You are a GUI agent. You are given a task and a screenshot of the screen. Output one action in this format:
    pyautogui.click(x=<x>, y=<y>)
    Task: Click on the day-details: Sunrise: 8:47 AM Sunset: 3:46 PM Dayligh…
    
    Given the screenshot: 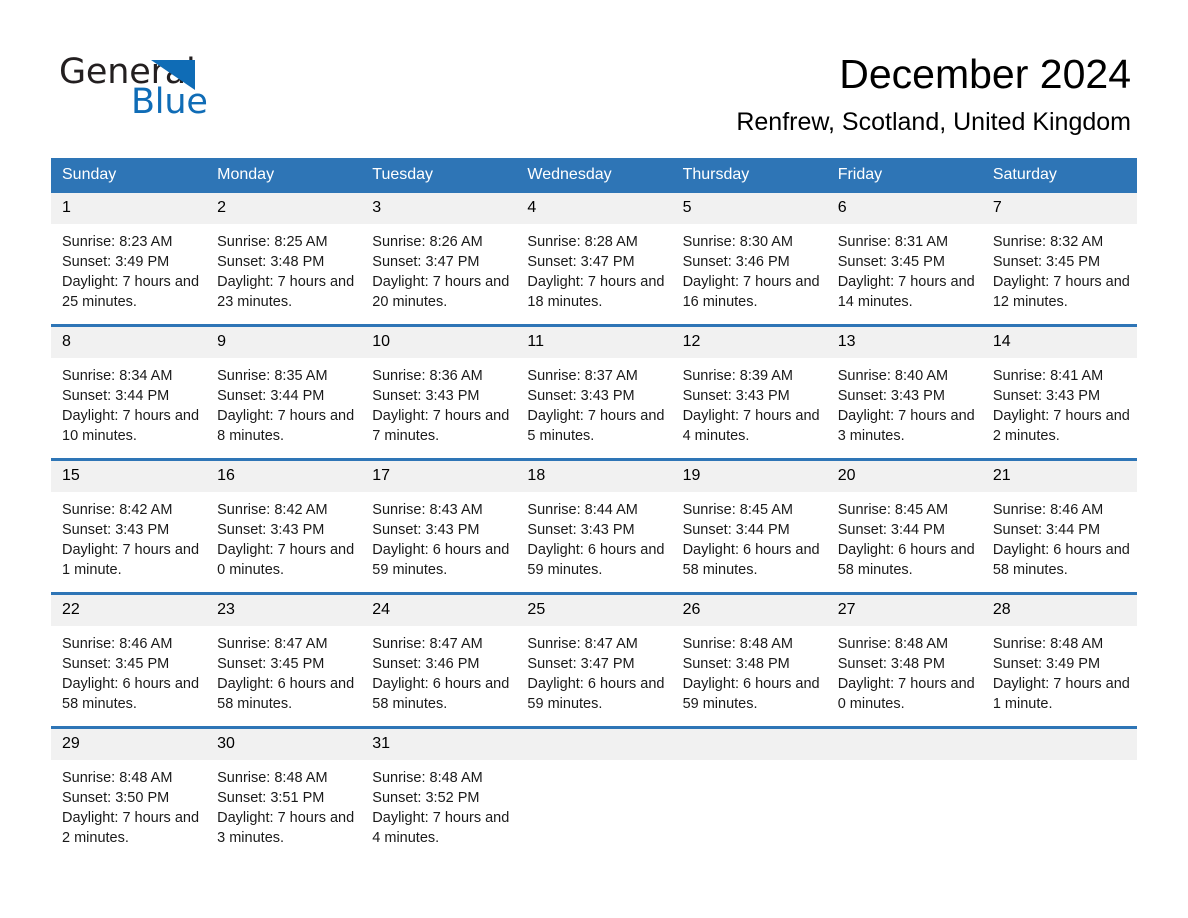 What is the action you would take?
    pyautogui.click(x=441, y=674)
    